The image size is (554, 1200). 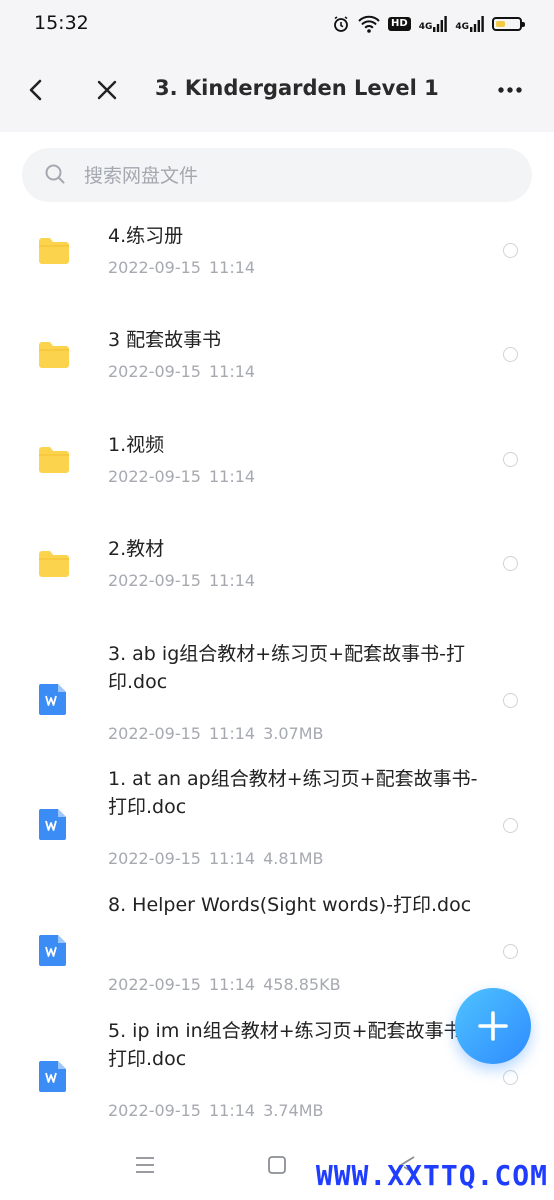 I want to click on home-square-icon, so click(x=277, y=1165).